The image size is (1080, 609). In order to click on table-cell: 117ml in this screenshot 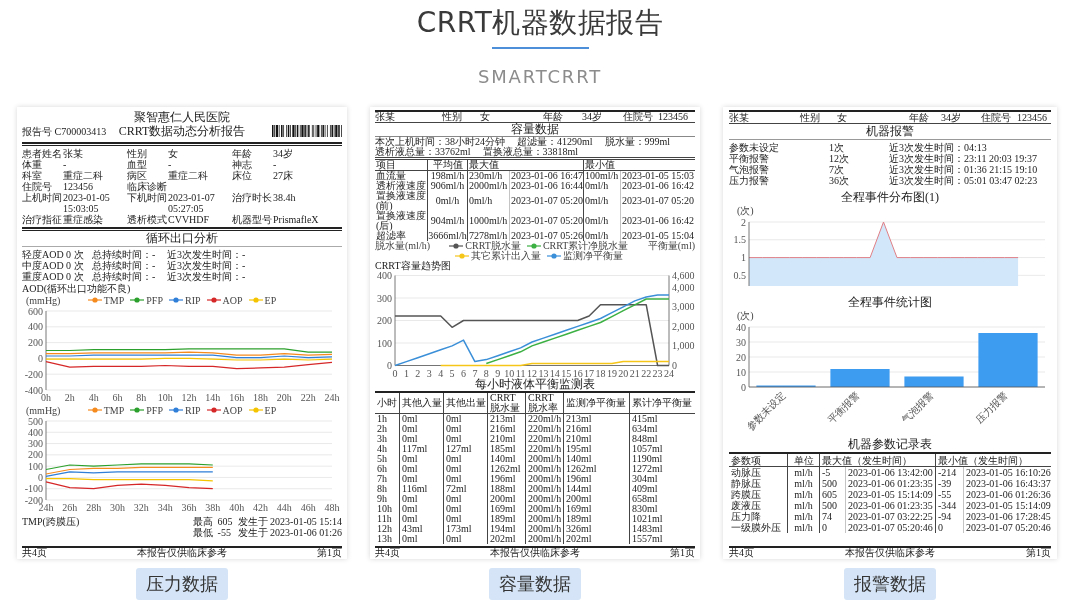, I will do `click(421, 449)`.